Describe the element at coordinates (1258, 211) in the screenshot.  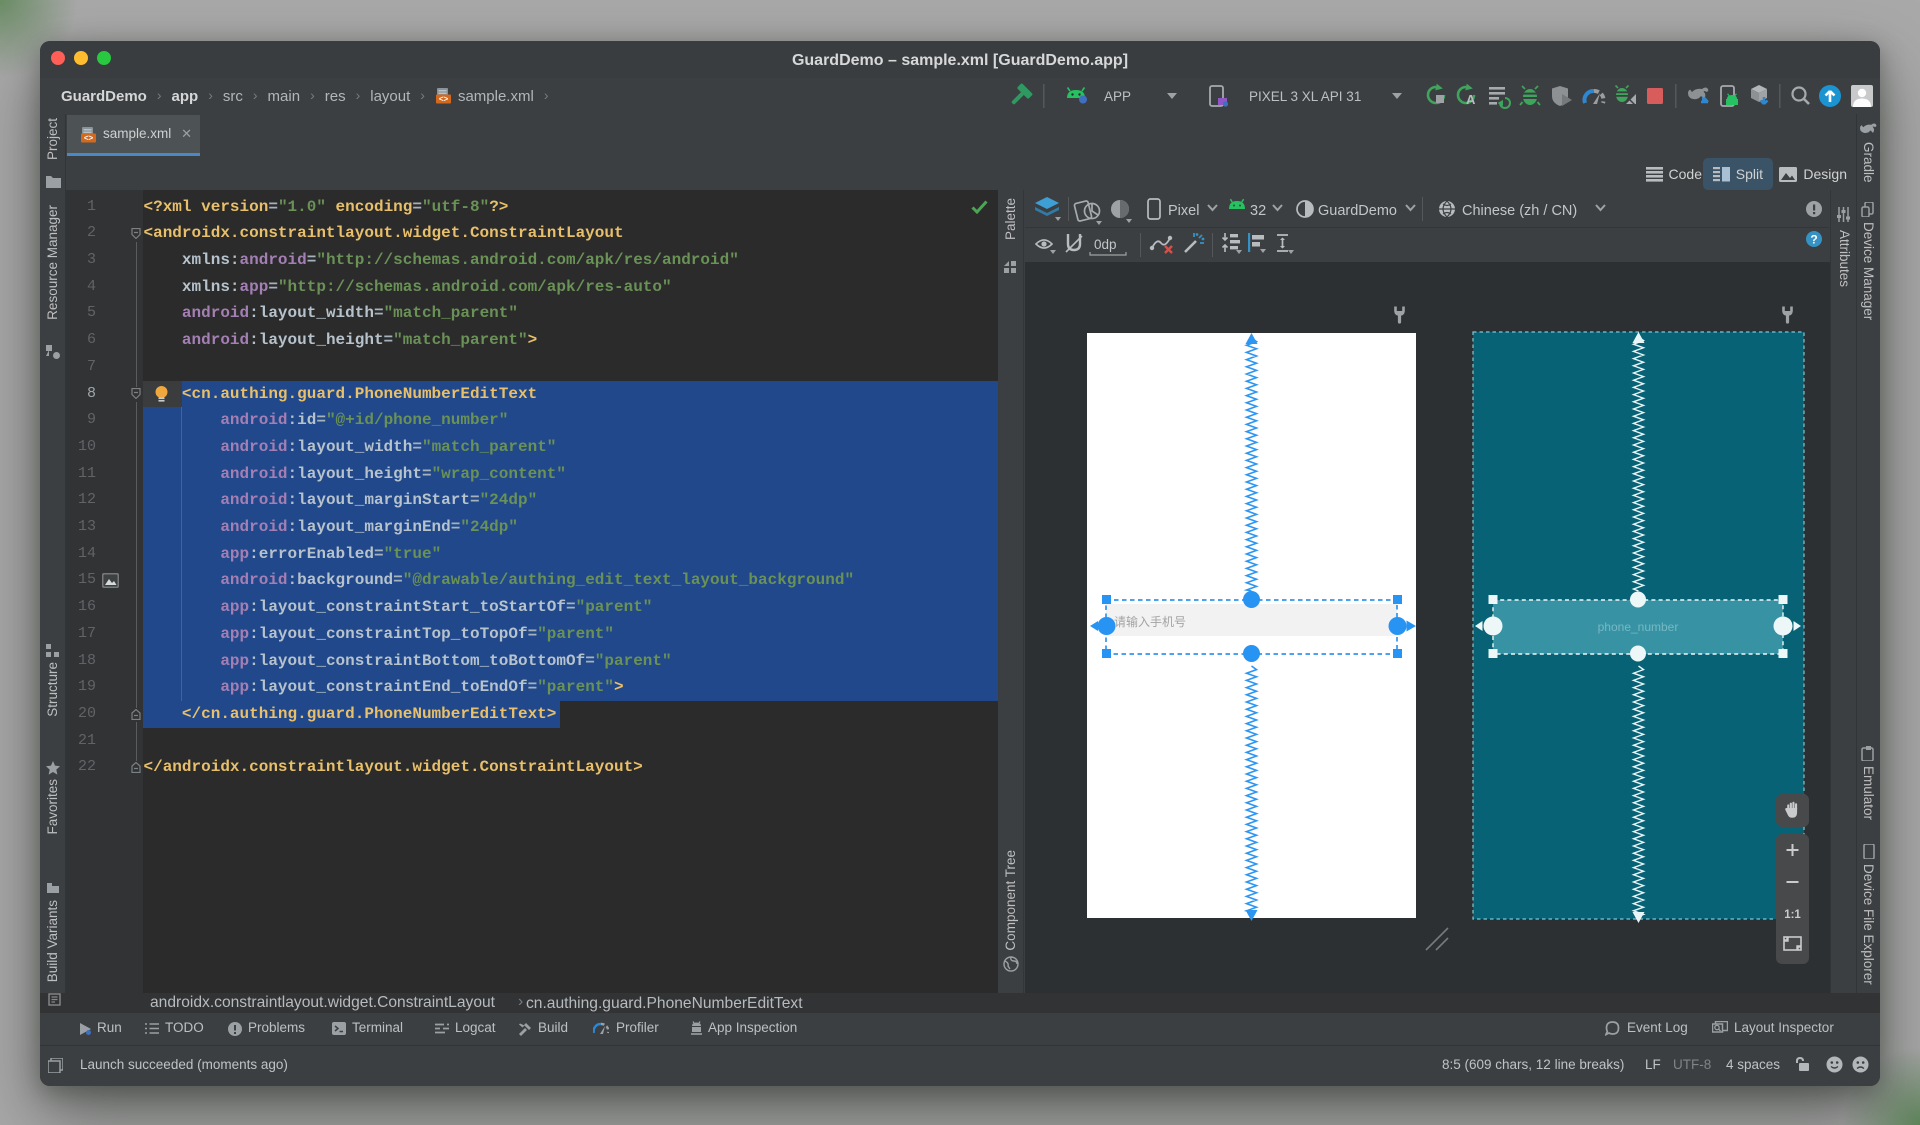
I see `svg-text: 32` at that location.